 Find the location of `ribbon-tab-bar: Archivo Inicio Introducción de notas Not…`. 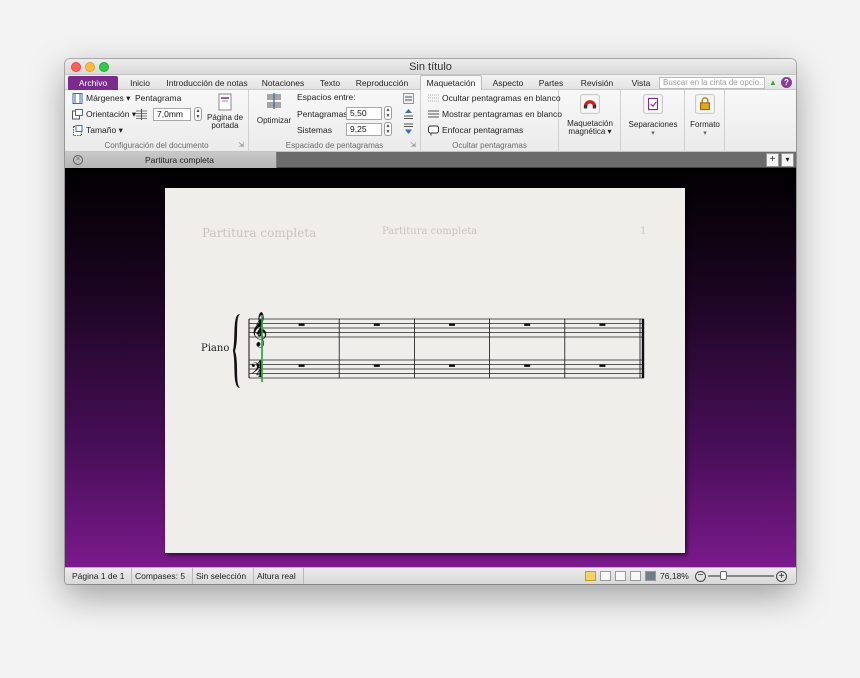

ribbon-tab-bar: Archivo Inicio Introducción de notas Not… is located at coordinates (430, 83).